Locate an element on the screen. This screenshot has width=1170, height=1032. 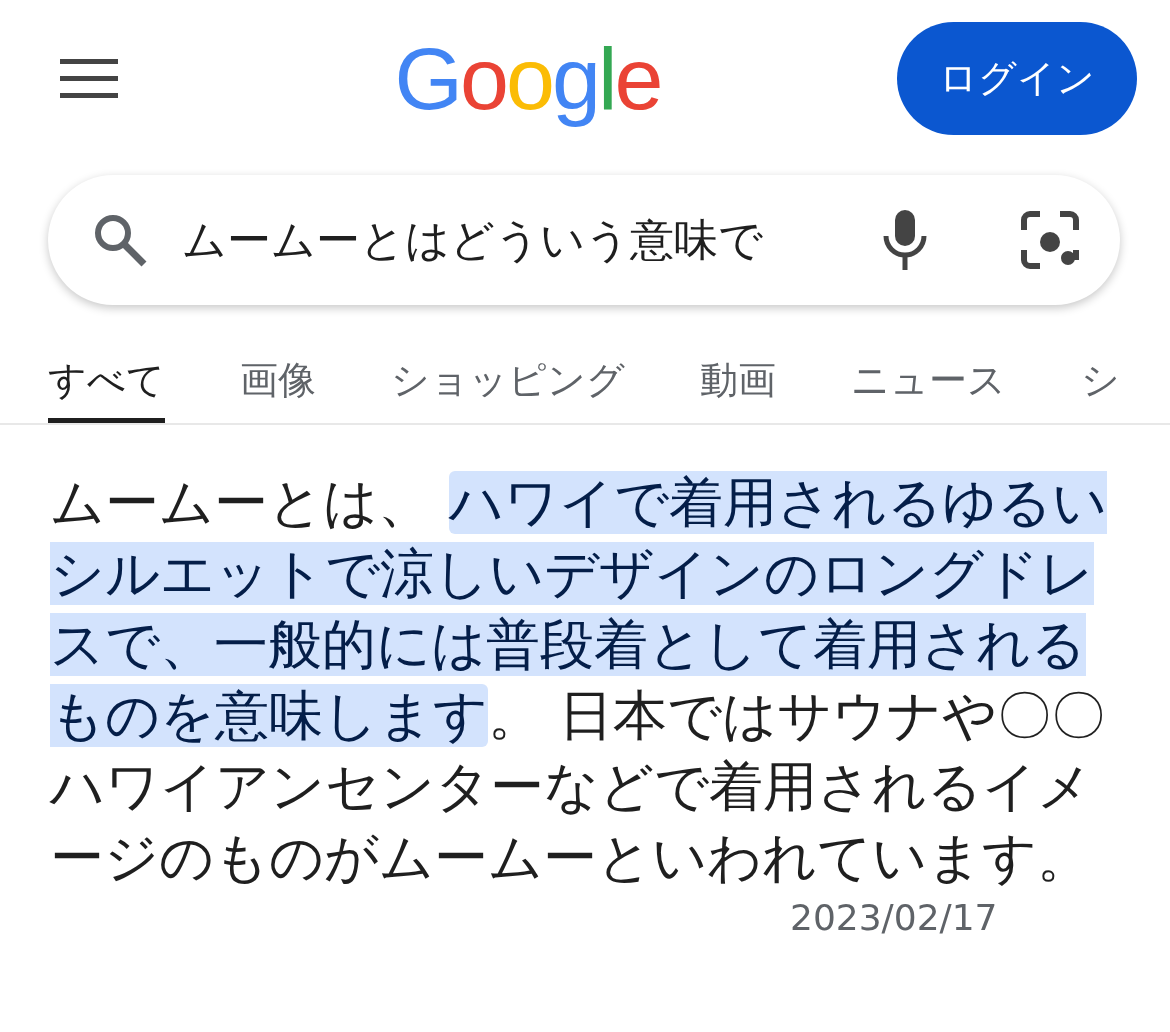
tab: 画像 is located at coordinates (278, 389).